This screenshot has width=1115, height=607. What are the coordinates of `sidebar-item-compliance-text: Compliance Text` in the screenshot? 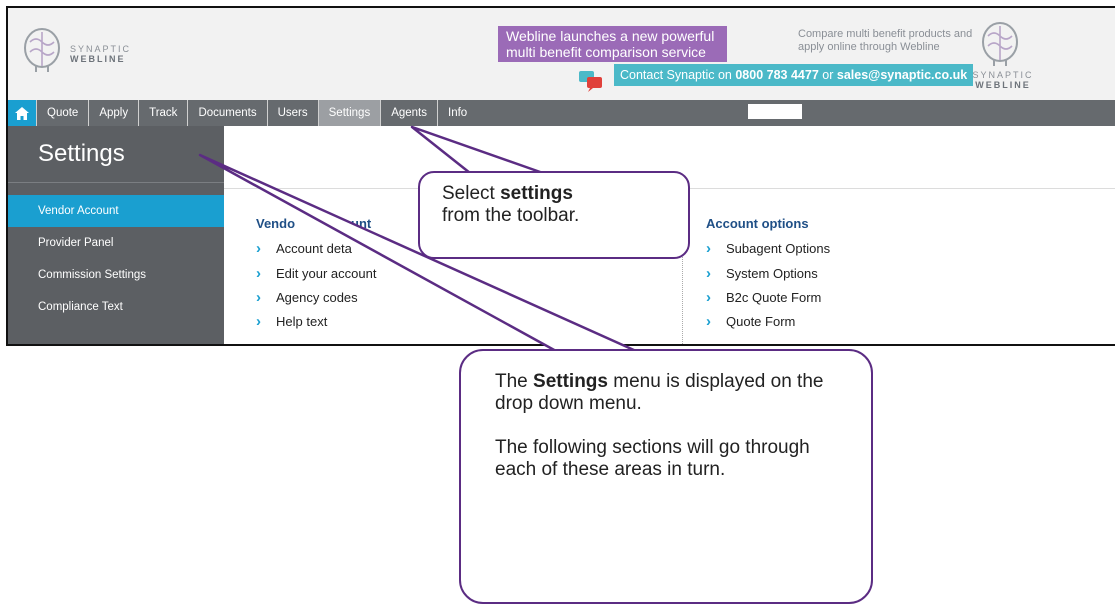 It's located at (116, 307).